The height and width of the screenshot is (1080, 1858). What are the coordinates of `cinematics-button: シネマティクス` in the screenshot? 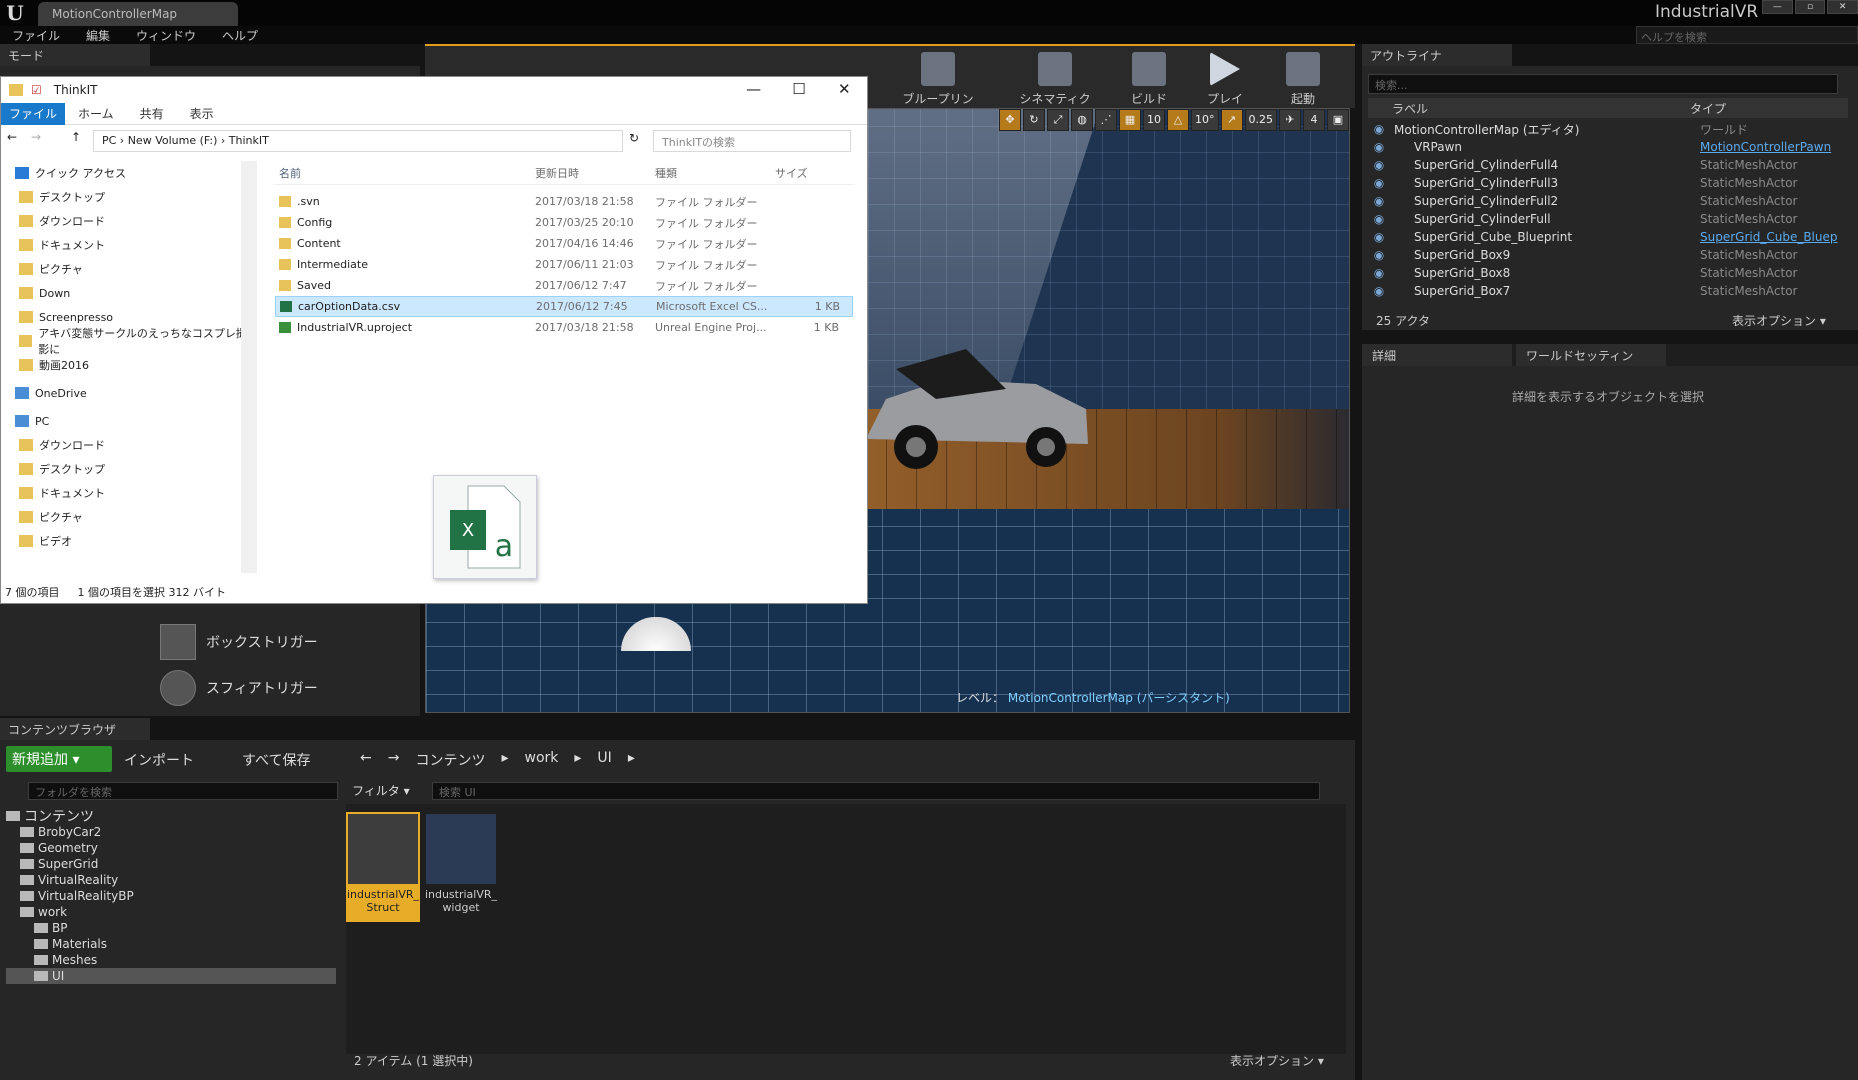 It's located at (1055, 86).